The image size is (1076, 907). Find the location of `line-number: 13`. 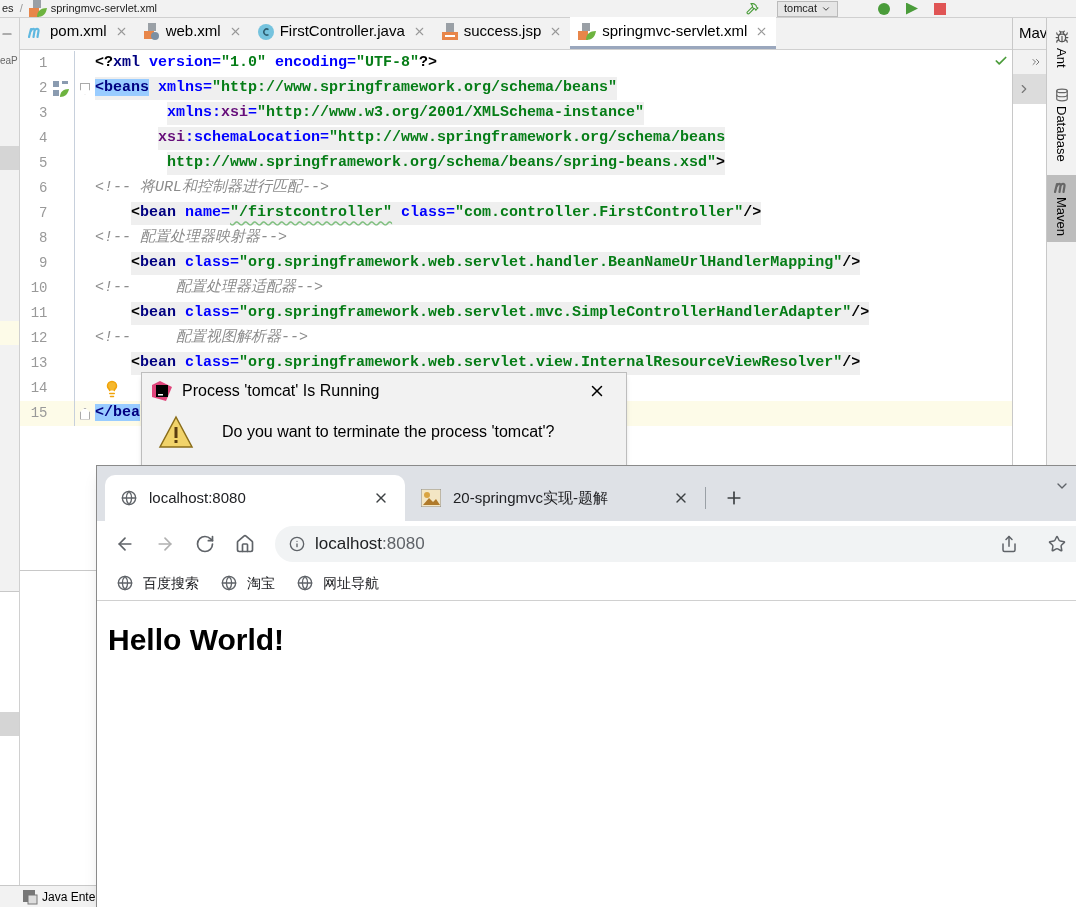

line-number: 13 is located at coordinates (38, 363).